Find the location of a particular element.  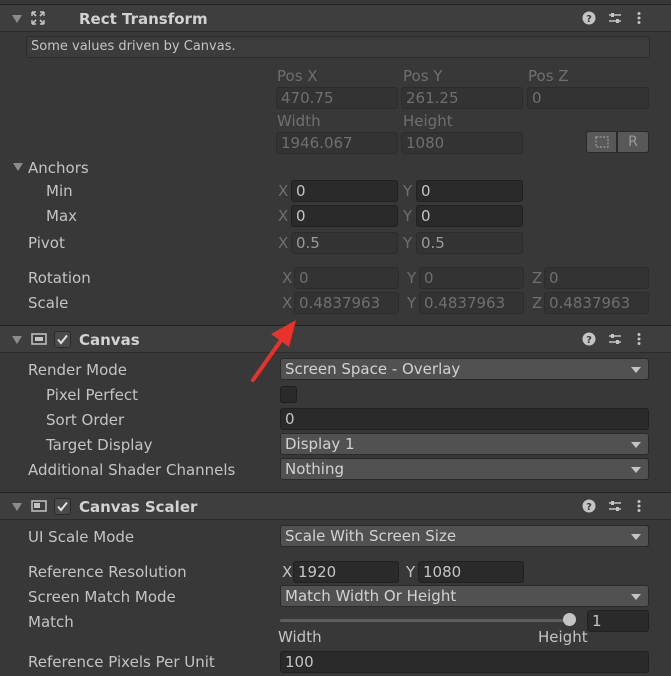

scale-y-field: 0.4837963 is located at coordinates (471, 303).